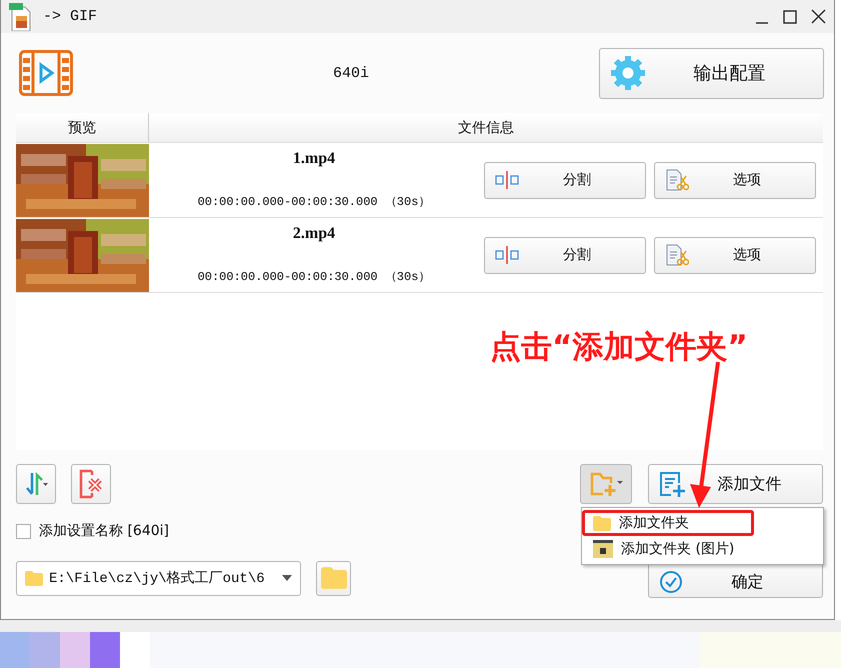 The width and height of the screenshot is (841, 668). I want to click on gear-icon, so click(628, 73).